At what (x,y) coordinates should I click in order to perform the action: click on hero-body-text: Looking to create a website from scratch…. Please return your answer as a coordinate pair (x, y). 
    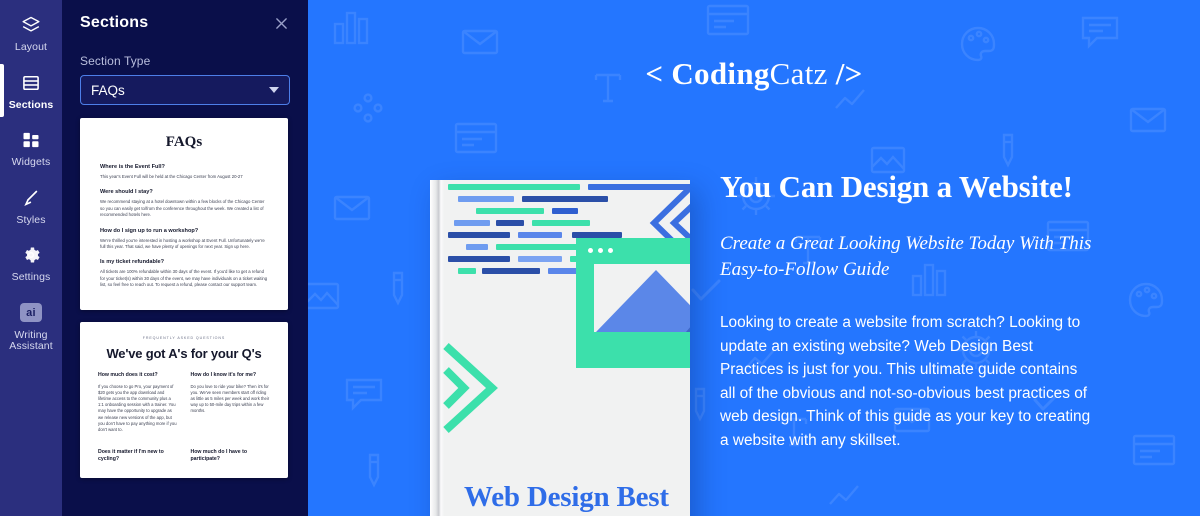
    Looking at the image, I should click on (905, 381).